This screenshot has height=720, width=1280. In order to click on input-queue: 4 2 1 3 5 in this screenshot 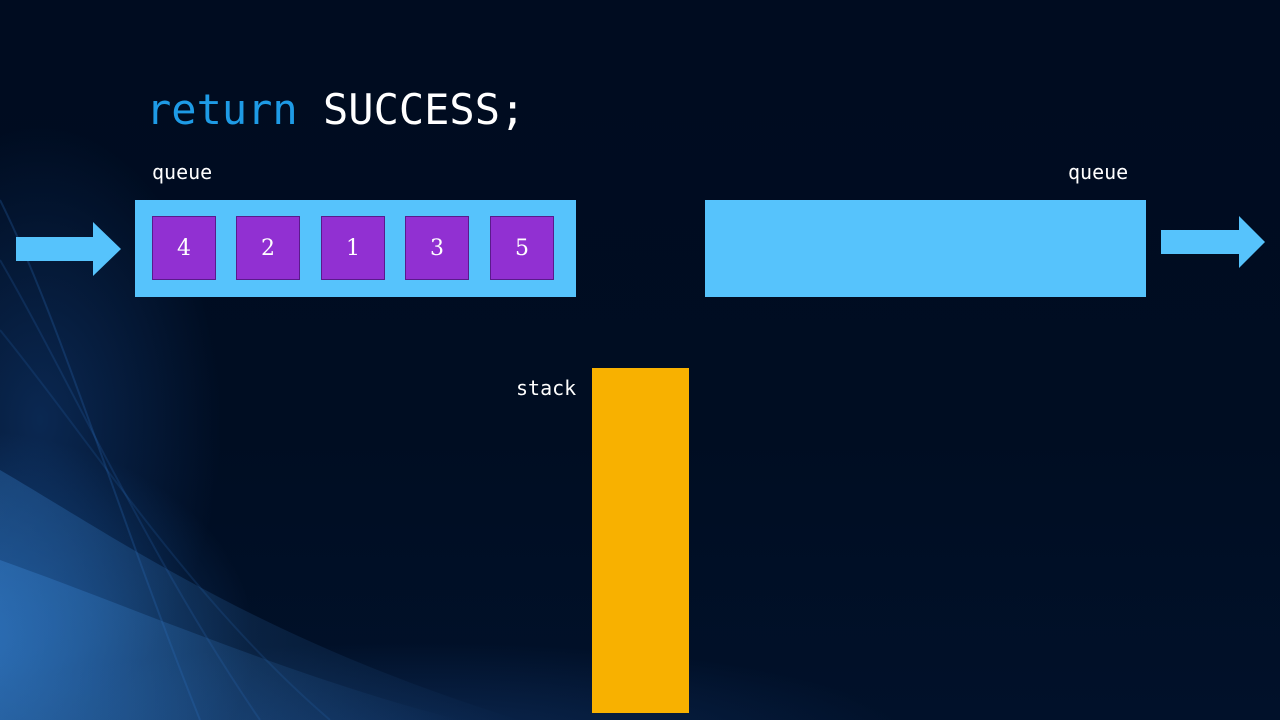, I will do `click(355, 248)`.